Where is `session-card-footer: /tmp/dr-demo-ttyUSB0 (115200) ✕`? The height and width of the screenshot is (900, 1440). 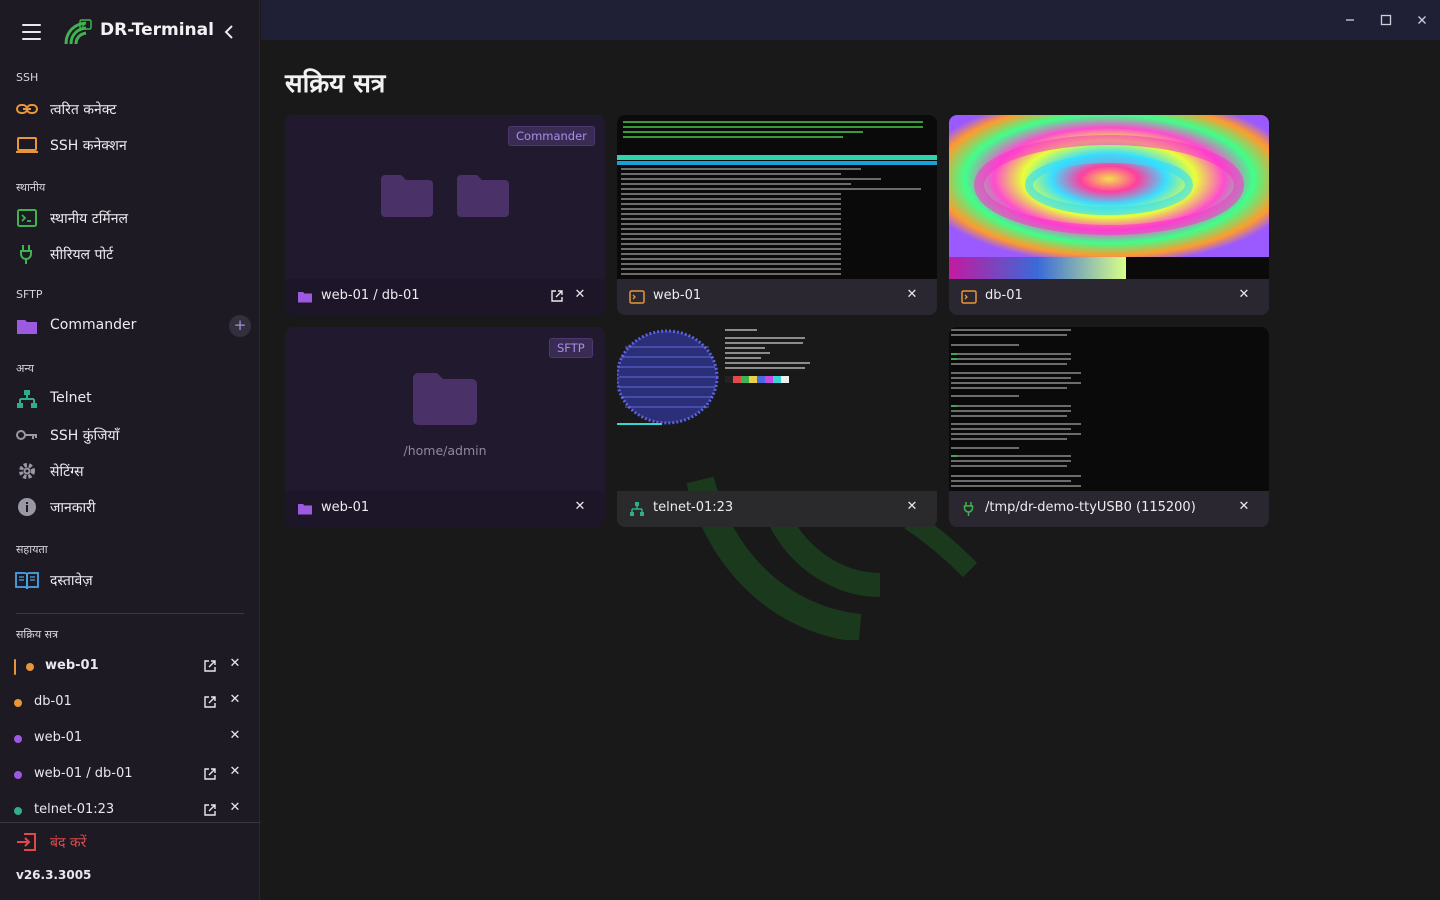 session-card-footer: /tmp/dr-demo-ttyUSB0 (115200) ✕ is located at coordinates (1109, 509).